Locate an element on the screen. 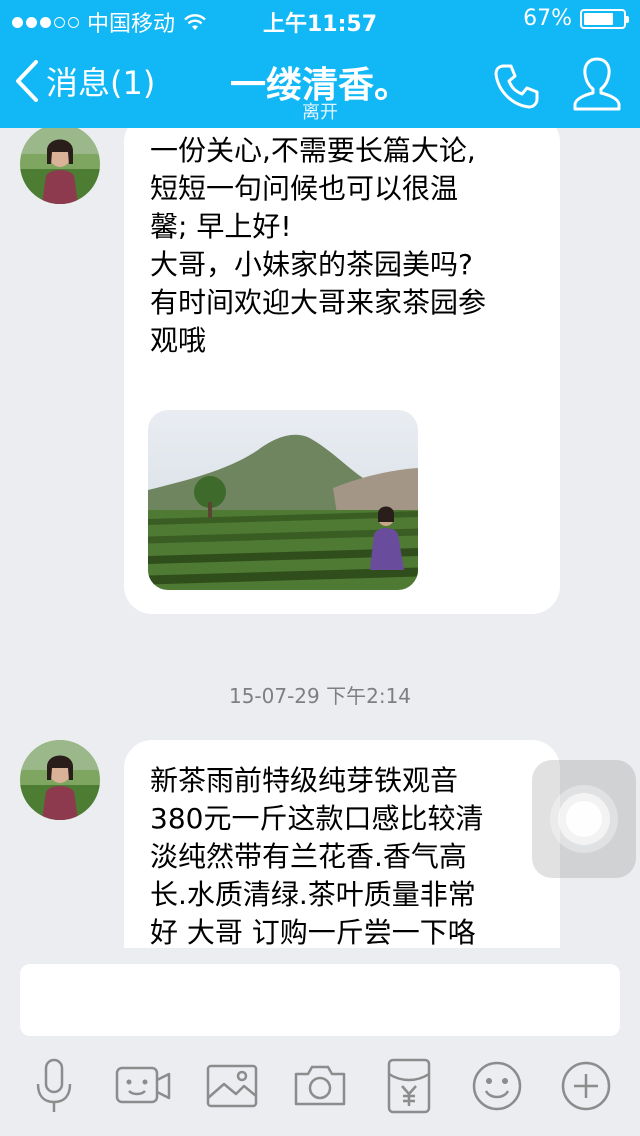 Image resolution: width=640 pixels, height=1136 pixels. battery-percent: 67% is located at coordinates (547, 18).